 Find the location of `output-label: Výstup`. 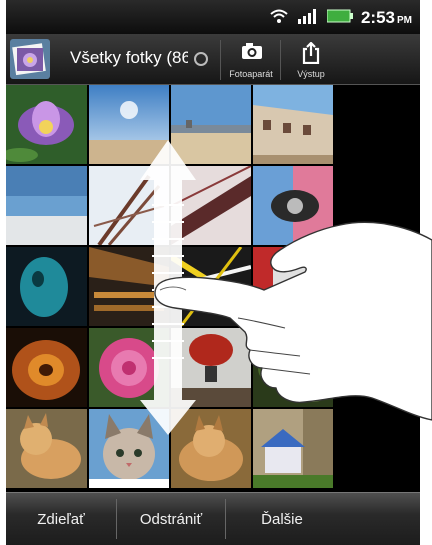

output-label: Výstup is located at coordinates (311, 74).